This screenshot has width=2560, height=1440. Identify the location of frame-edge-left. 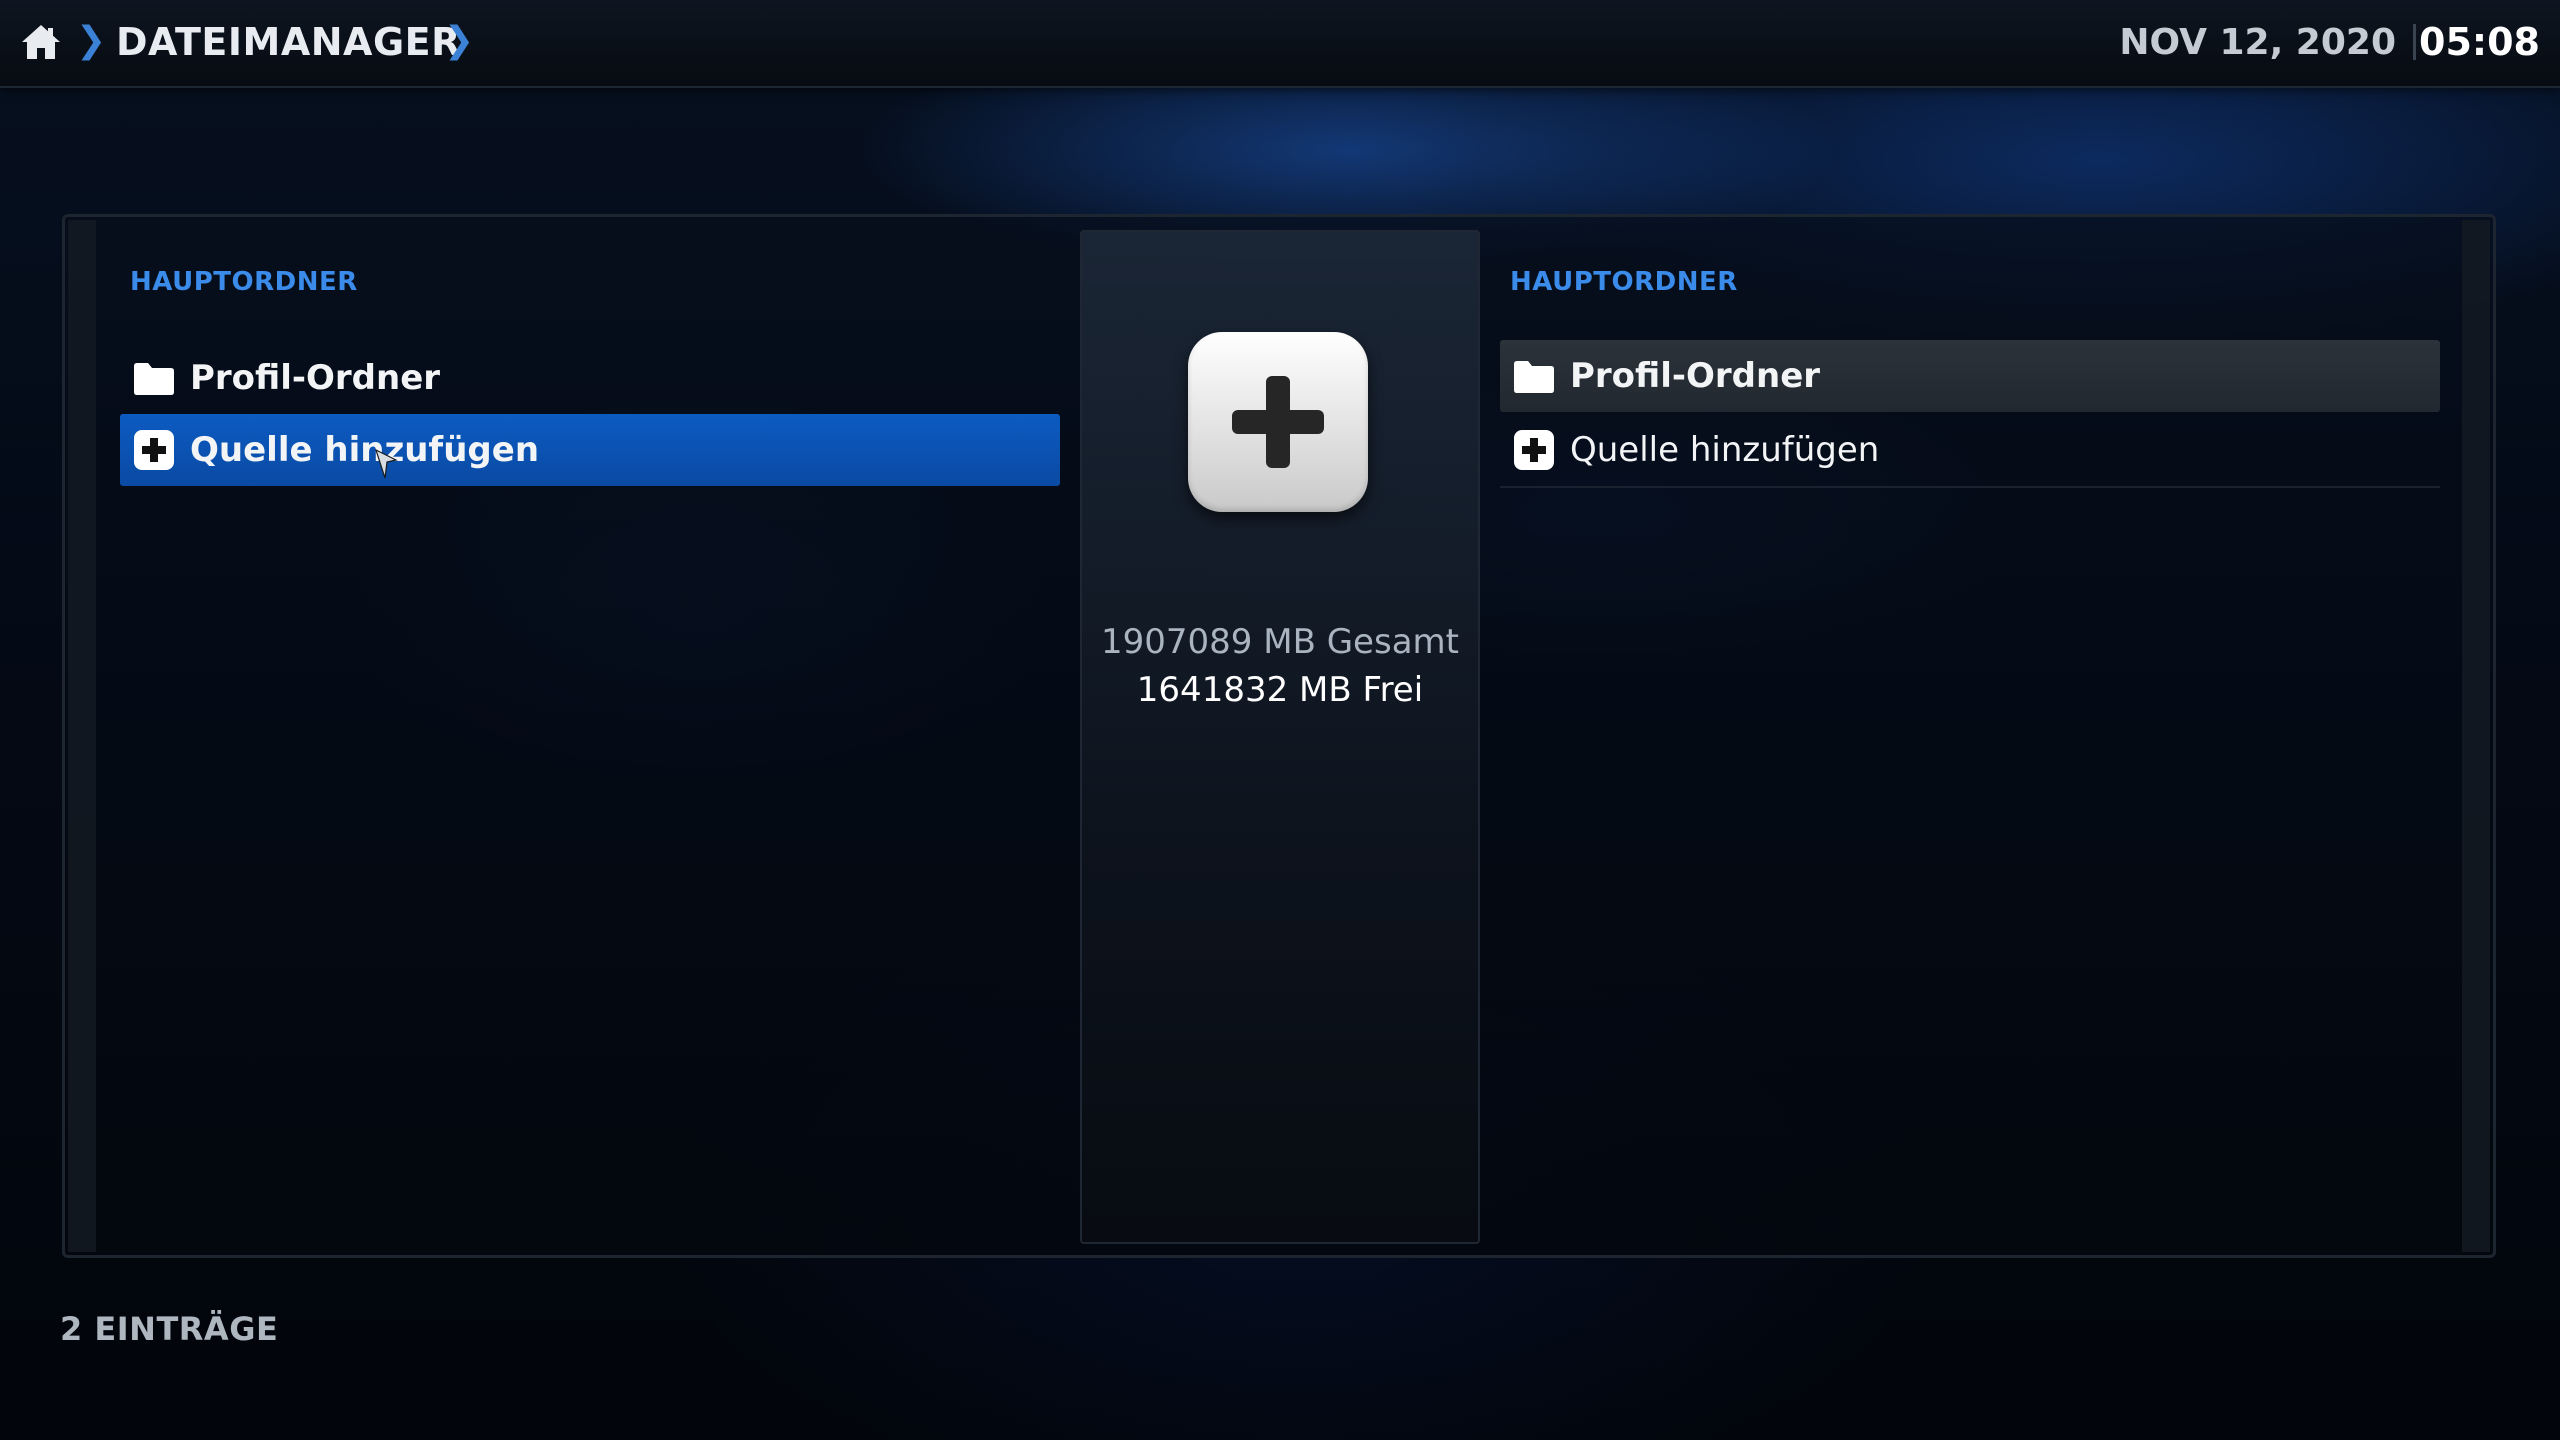
(82, 736).